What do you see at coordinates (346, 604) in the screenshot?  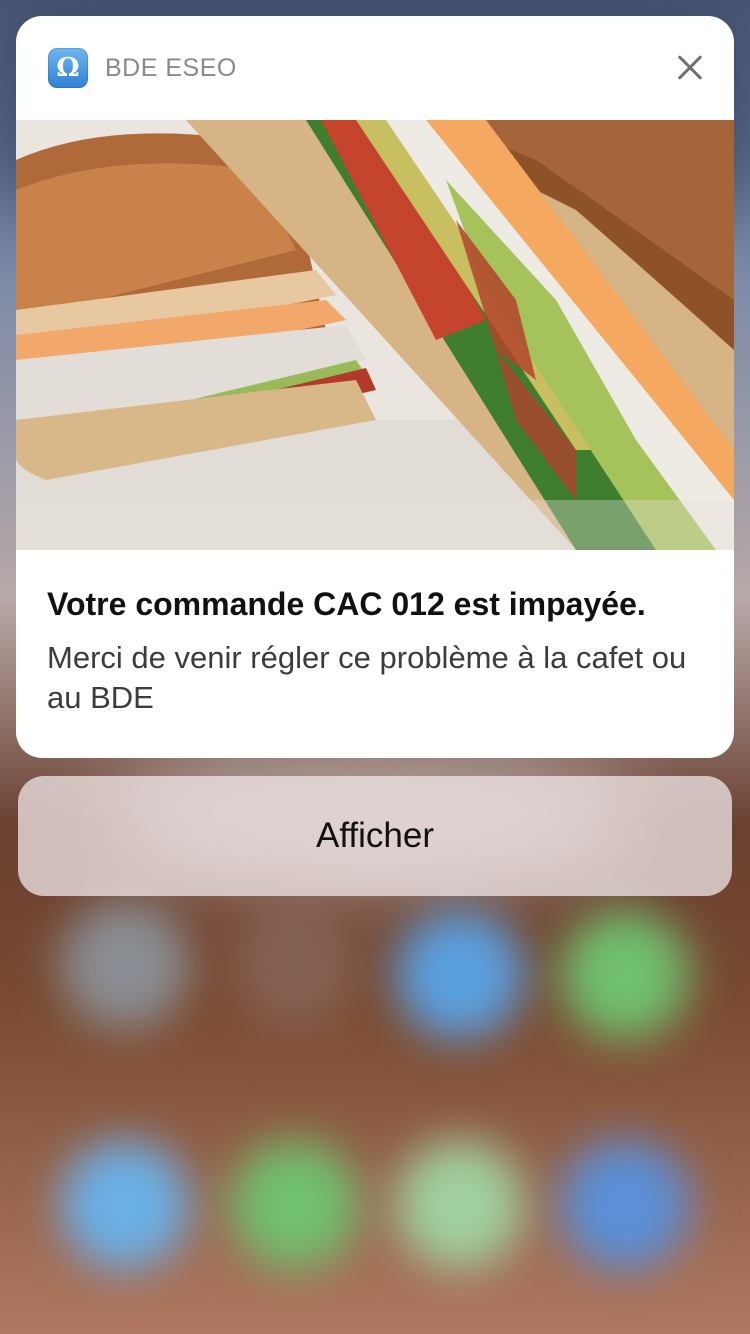 I see `notification-title: Votre commande CAC 012 est impayée.` at bounding box center [346, 604].